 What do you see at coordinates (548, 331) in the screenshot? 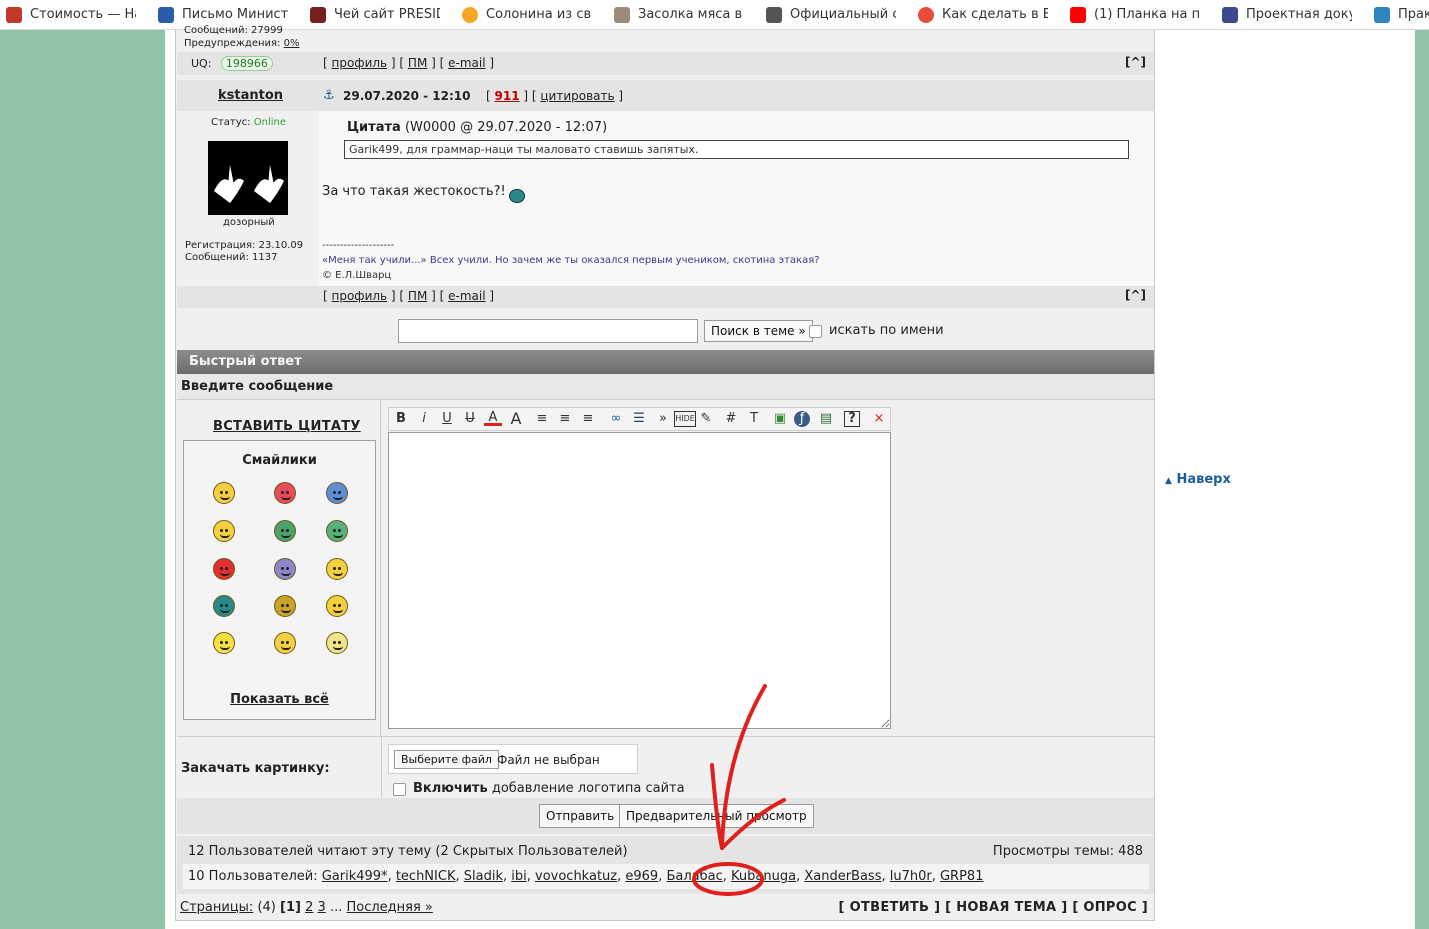
I see `search-input` at bounding box center [548, 331].